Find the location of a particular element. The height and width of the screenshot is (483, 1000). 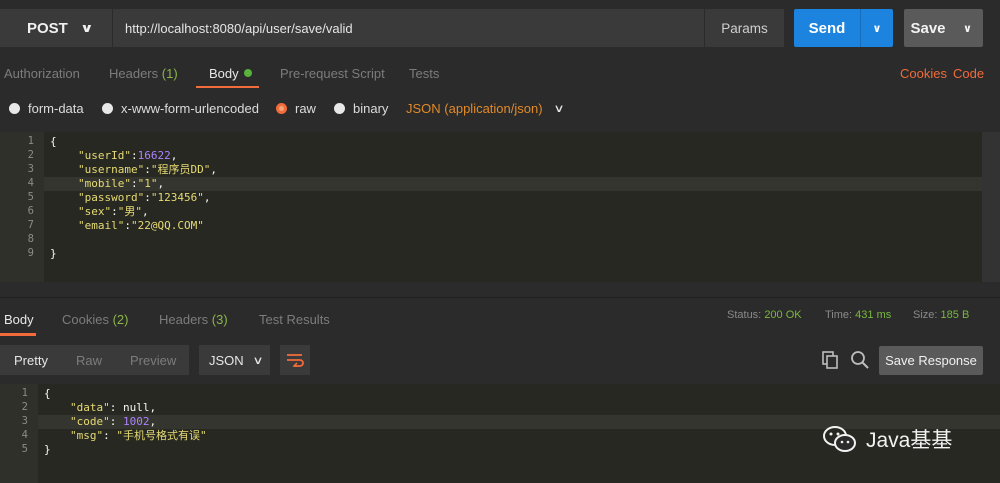

json-key: "username" is located at coordinates (111, 169).